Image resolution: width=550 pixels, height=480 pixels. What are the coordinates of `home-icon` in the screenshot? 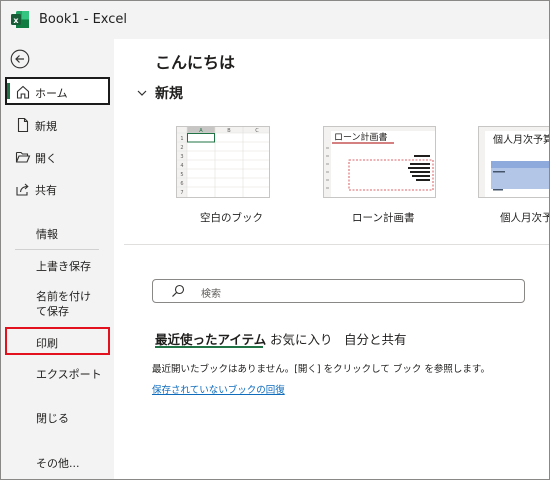 It's located at (23, 92).